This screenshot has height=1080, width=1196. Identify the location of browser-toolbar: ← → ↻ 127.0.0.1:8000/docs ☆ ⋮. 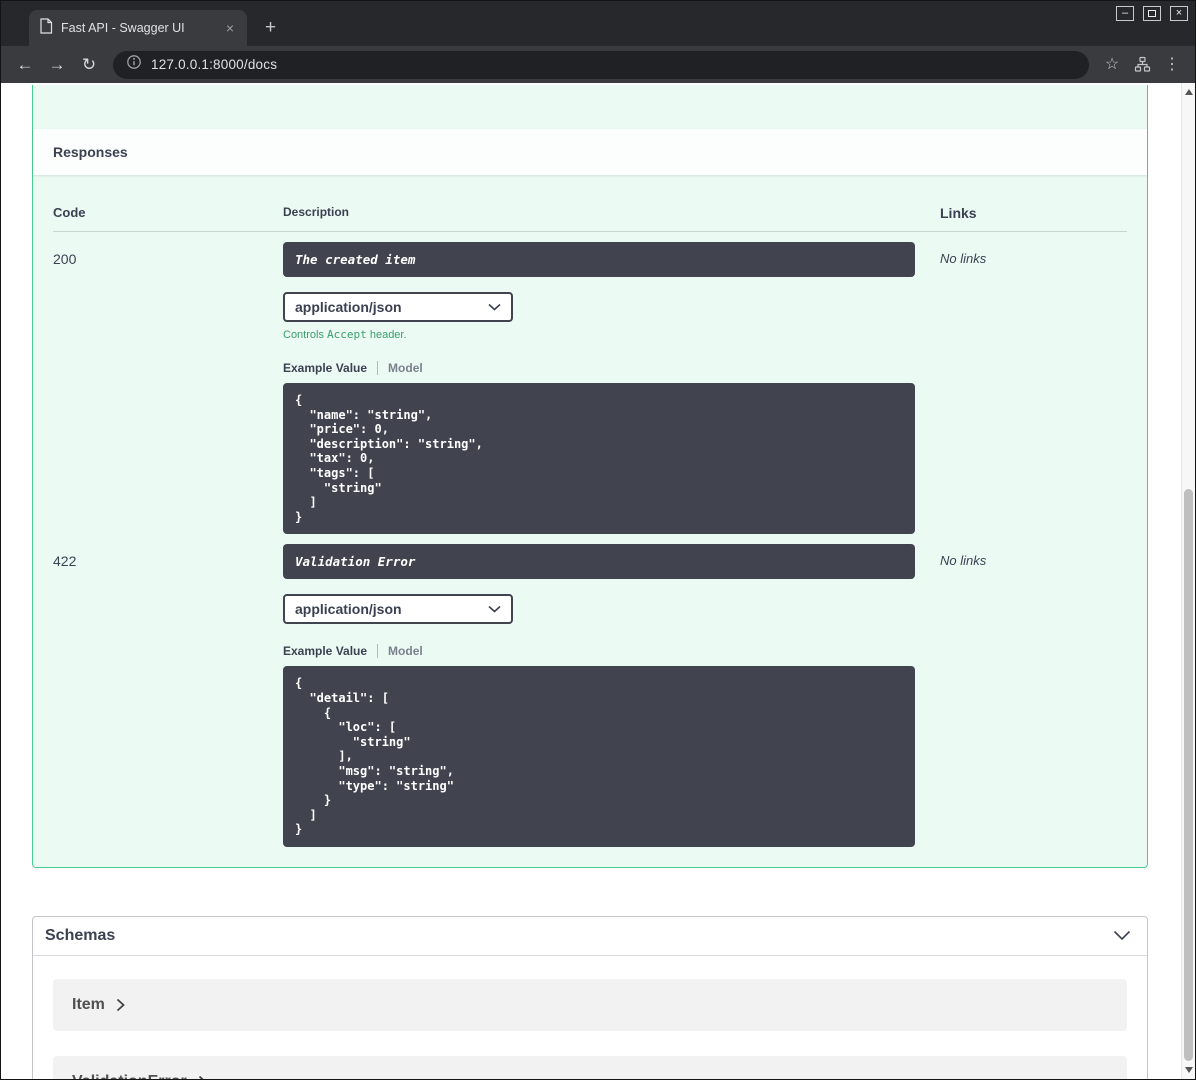
(598, 64).